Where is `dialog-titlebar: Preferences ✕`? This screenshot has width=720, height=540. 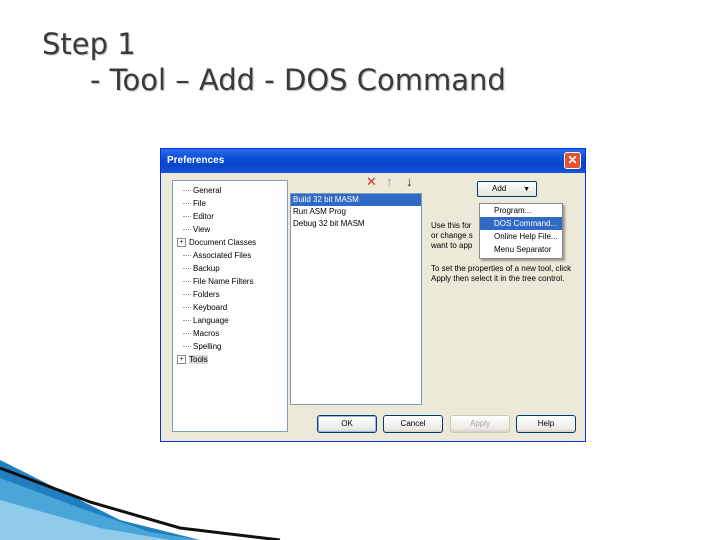
dialog-titlebar: Preferences ✕ is located at coordinates (373, 161).